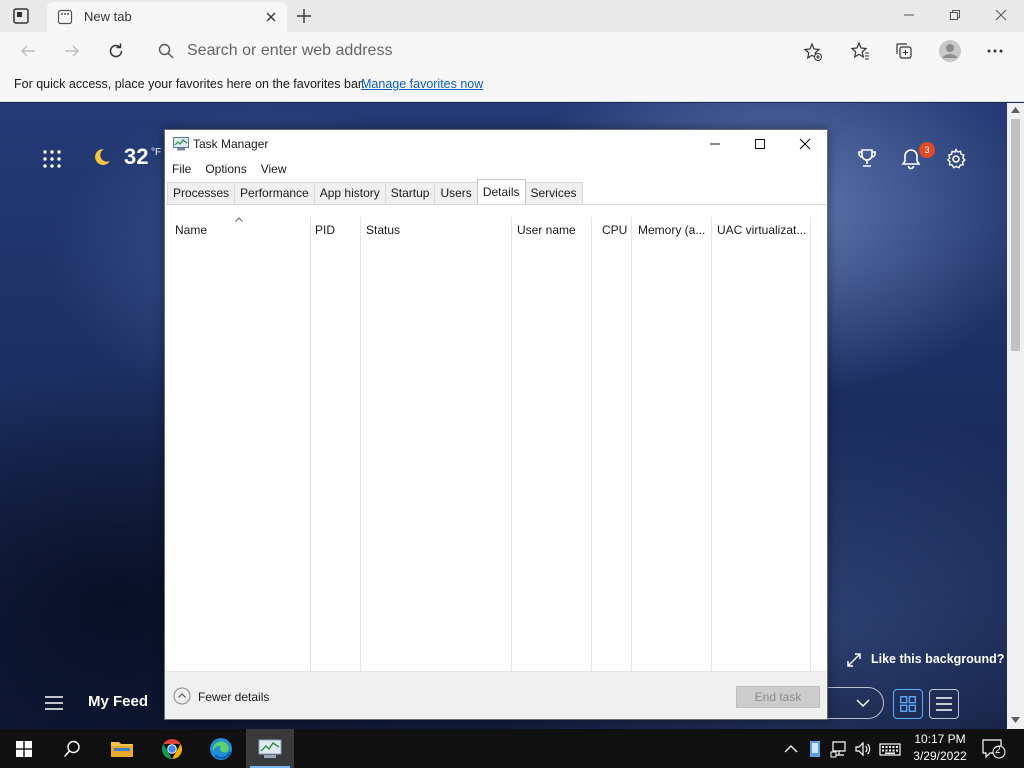 The height and width of the screenshot is (768, 1024). Describe the element at coordinates (274, 170) in the screenshot. I see `menu-view: View` at that location.